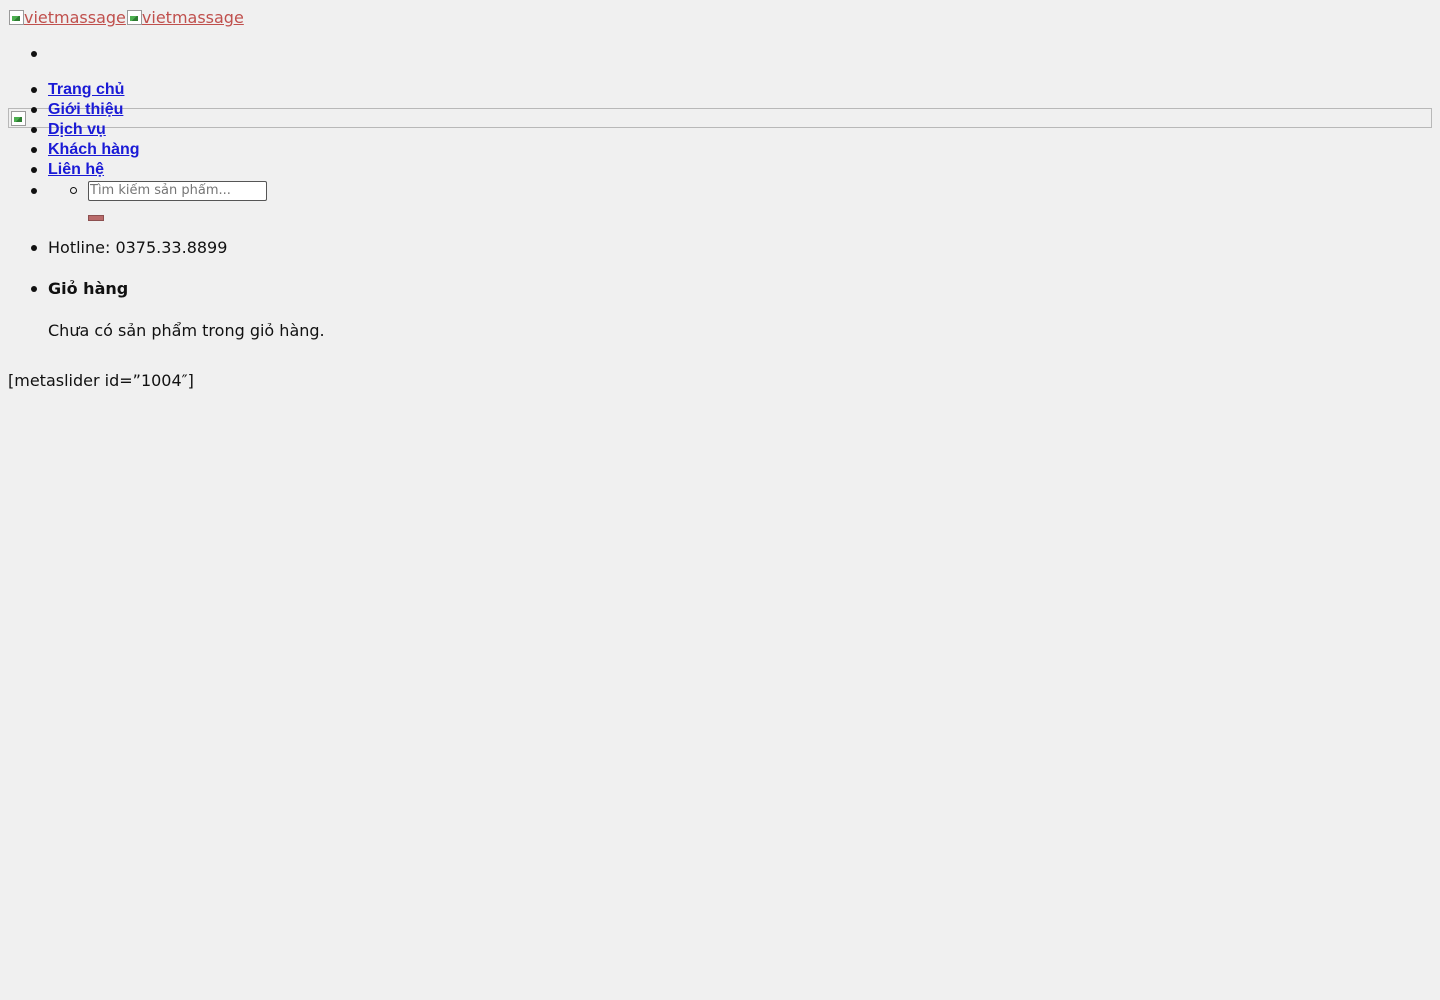  Describe the element at coordinates (94, 150) in the screenshot. I see `nav-item-khach-hang: Khách hàng` at that location.